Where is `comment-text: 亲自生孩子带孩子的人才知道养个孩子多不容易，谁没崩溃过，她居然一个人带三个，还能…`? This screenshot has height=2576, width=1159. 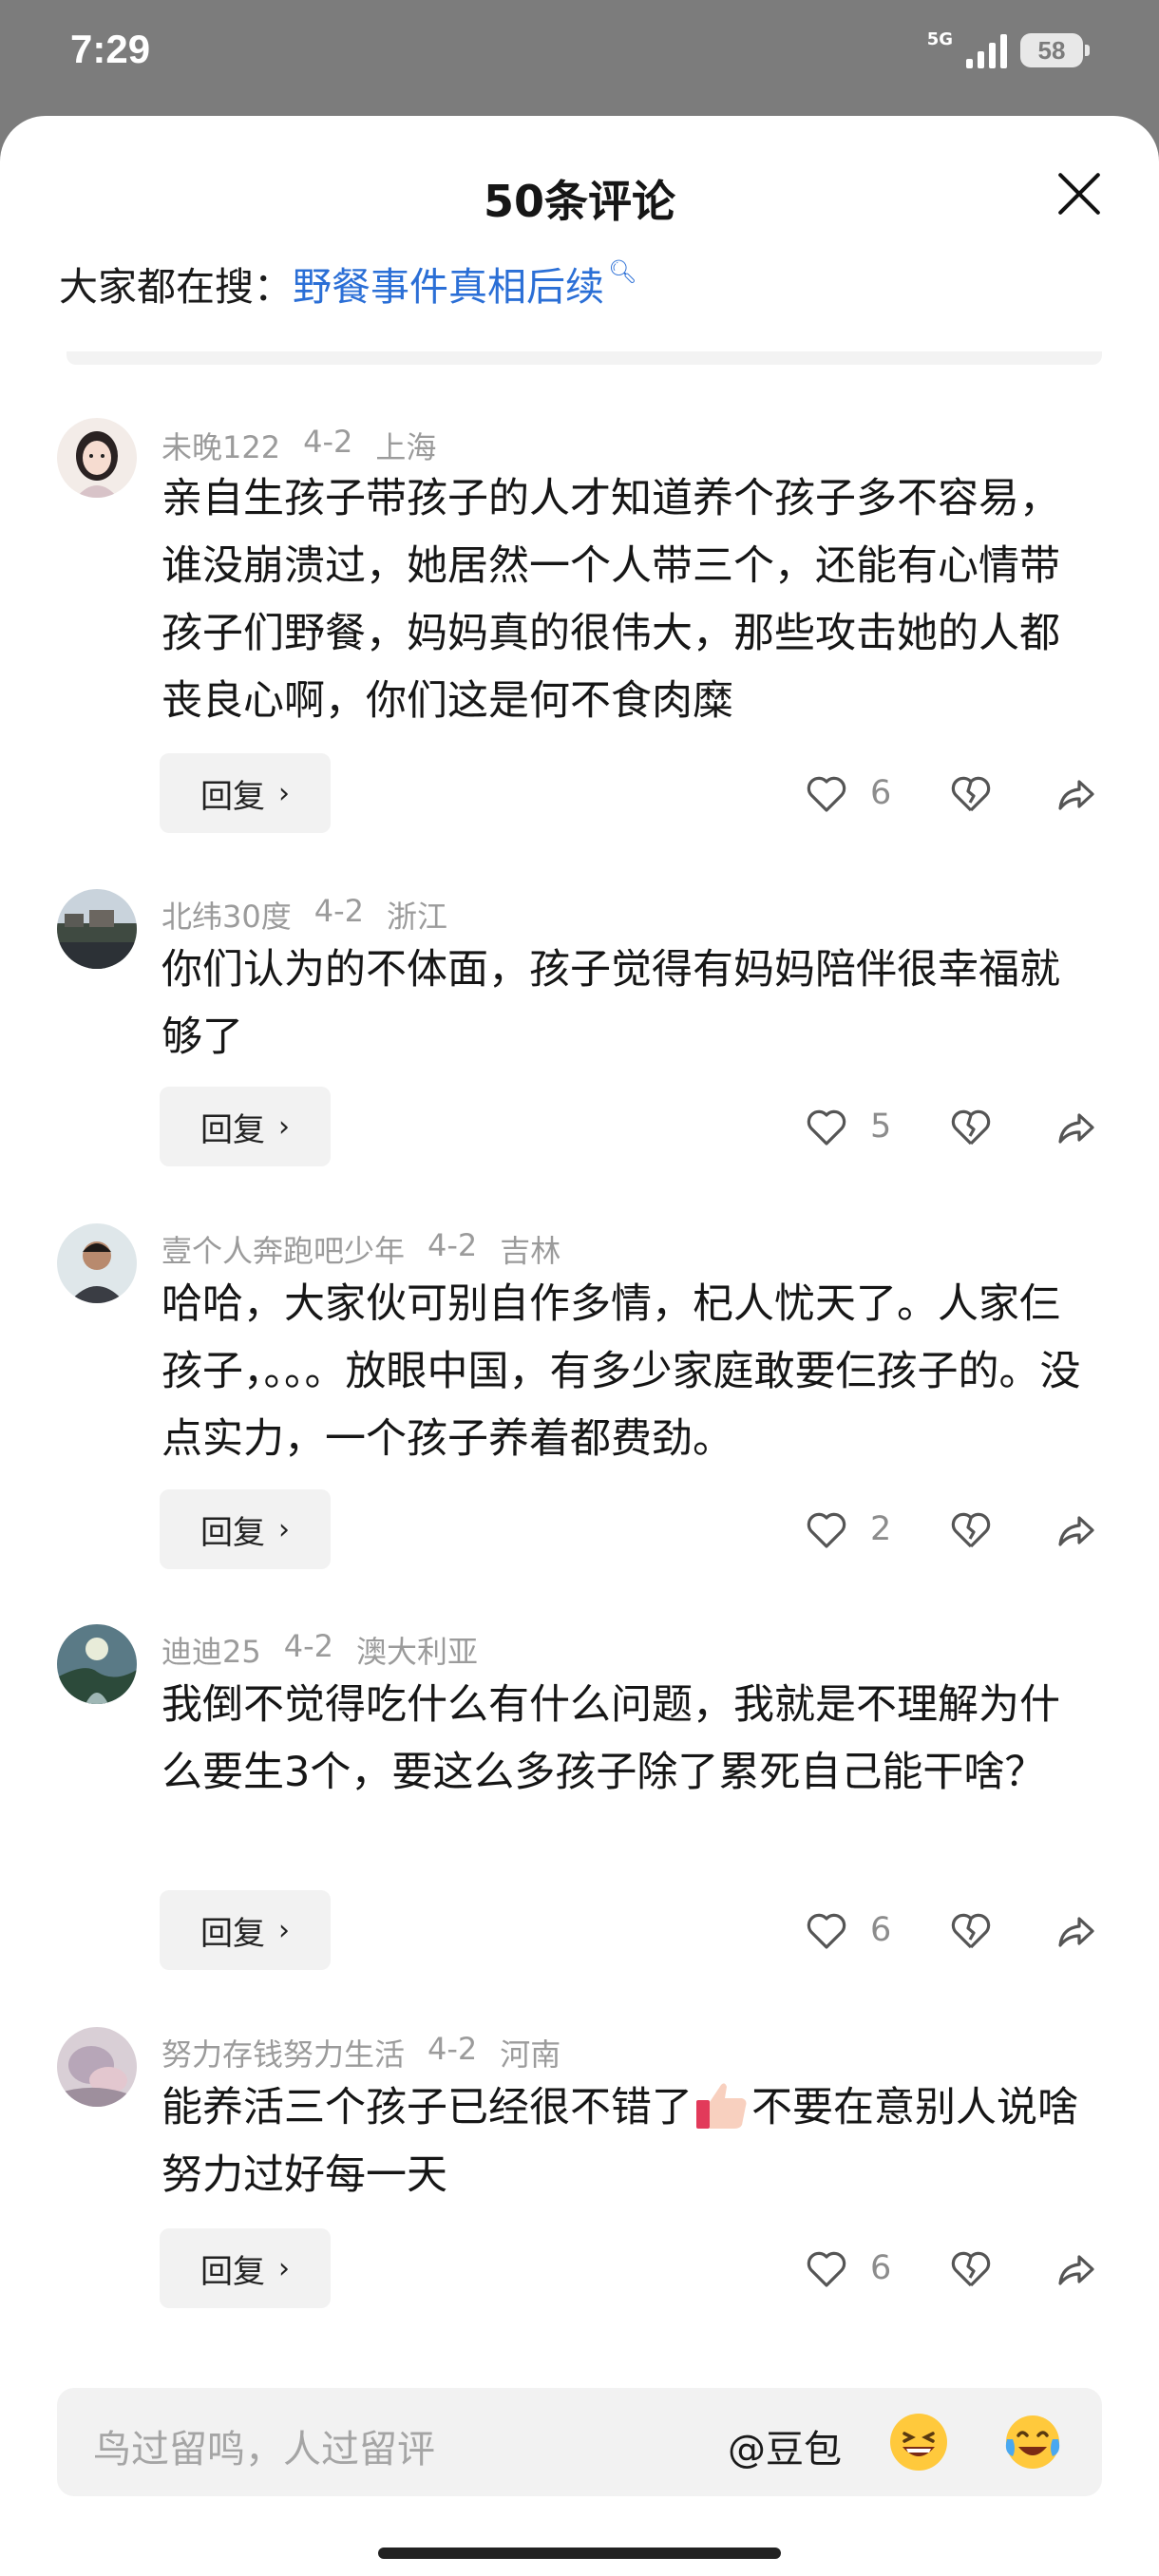 comment-text: 亲自生孩子带孩子的人才知道养个孩子多不容易，谁没崩溃过，她居然一个人带三个，还能… is located at coordinates (611, 600).